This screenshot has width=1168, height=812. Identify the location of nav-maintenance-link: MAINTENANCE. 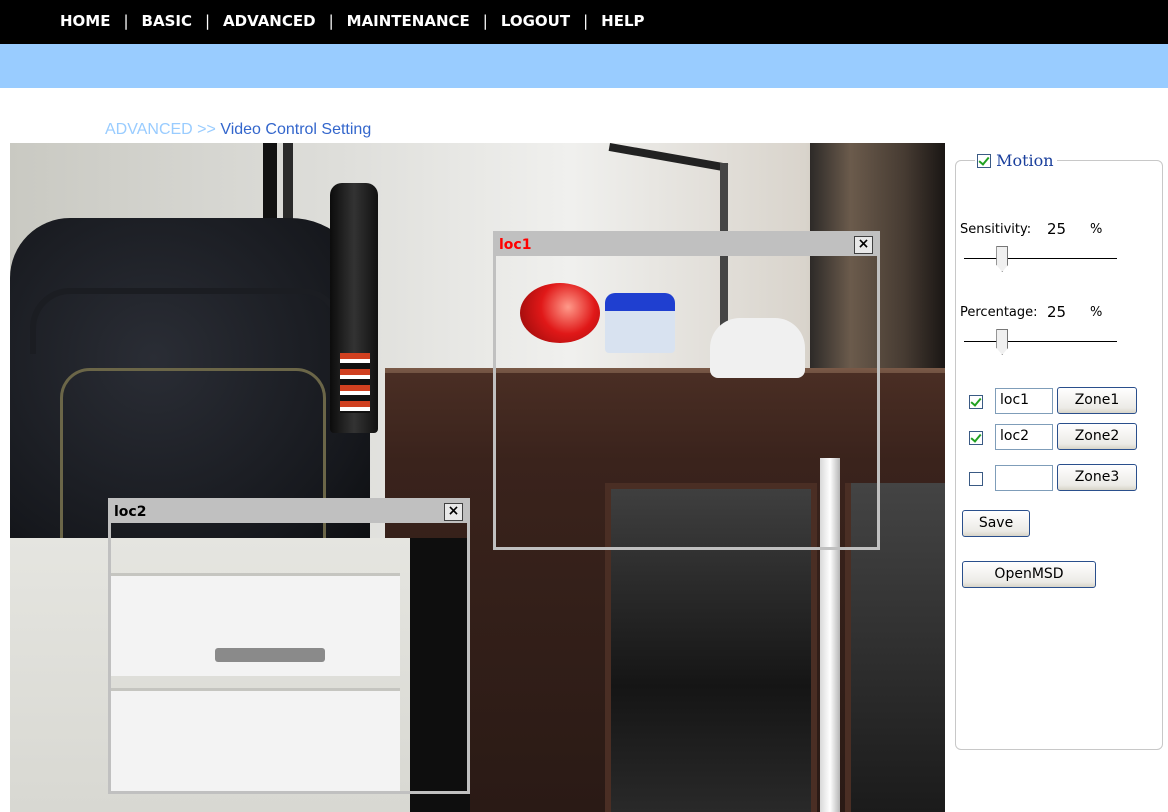
(408, 21).